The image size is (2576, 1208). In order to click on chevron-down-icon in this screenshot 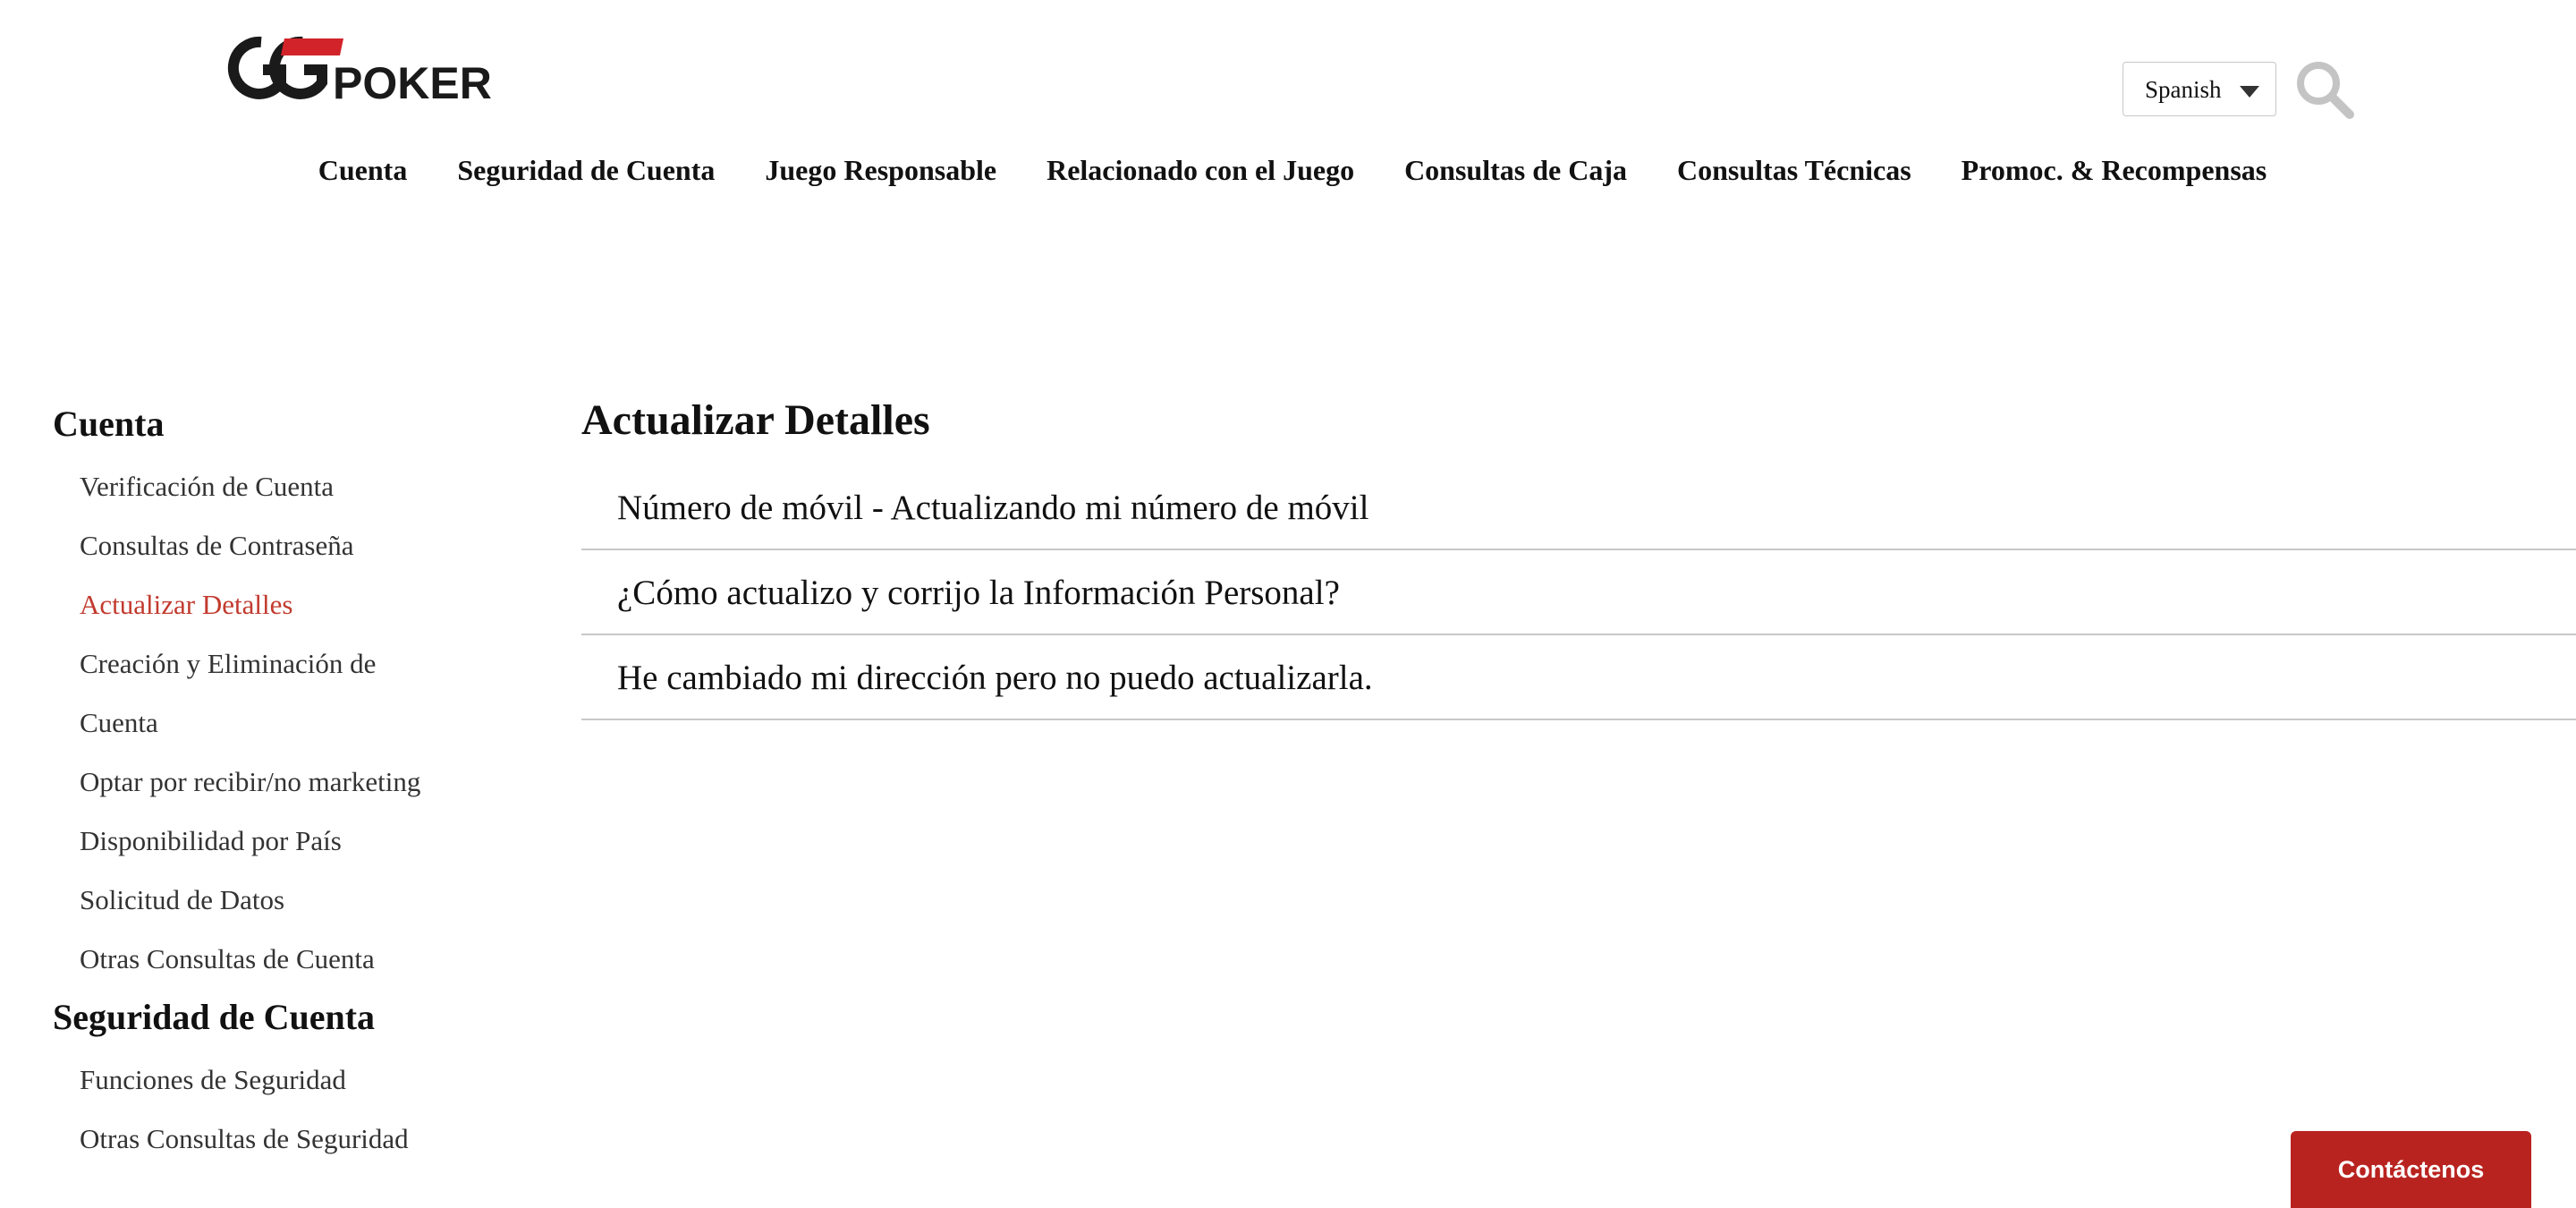, I will do `click(2249, 92)`.